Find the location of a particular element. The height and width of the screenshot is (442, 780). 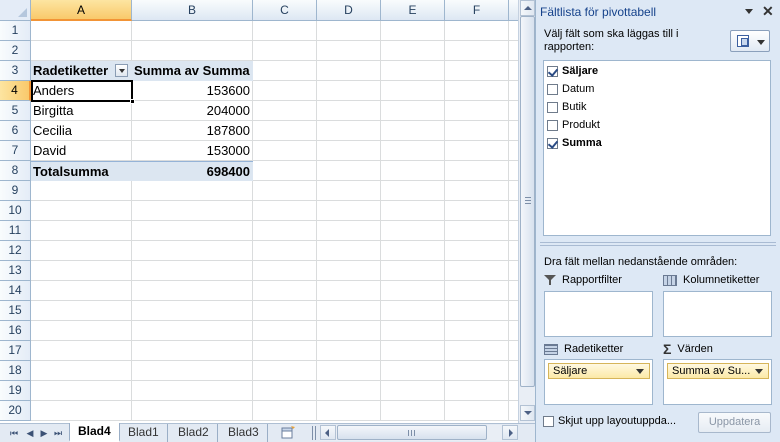

field-label: Butik is located at coordinates (574, 107).